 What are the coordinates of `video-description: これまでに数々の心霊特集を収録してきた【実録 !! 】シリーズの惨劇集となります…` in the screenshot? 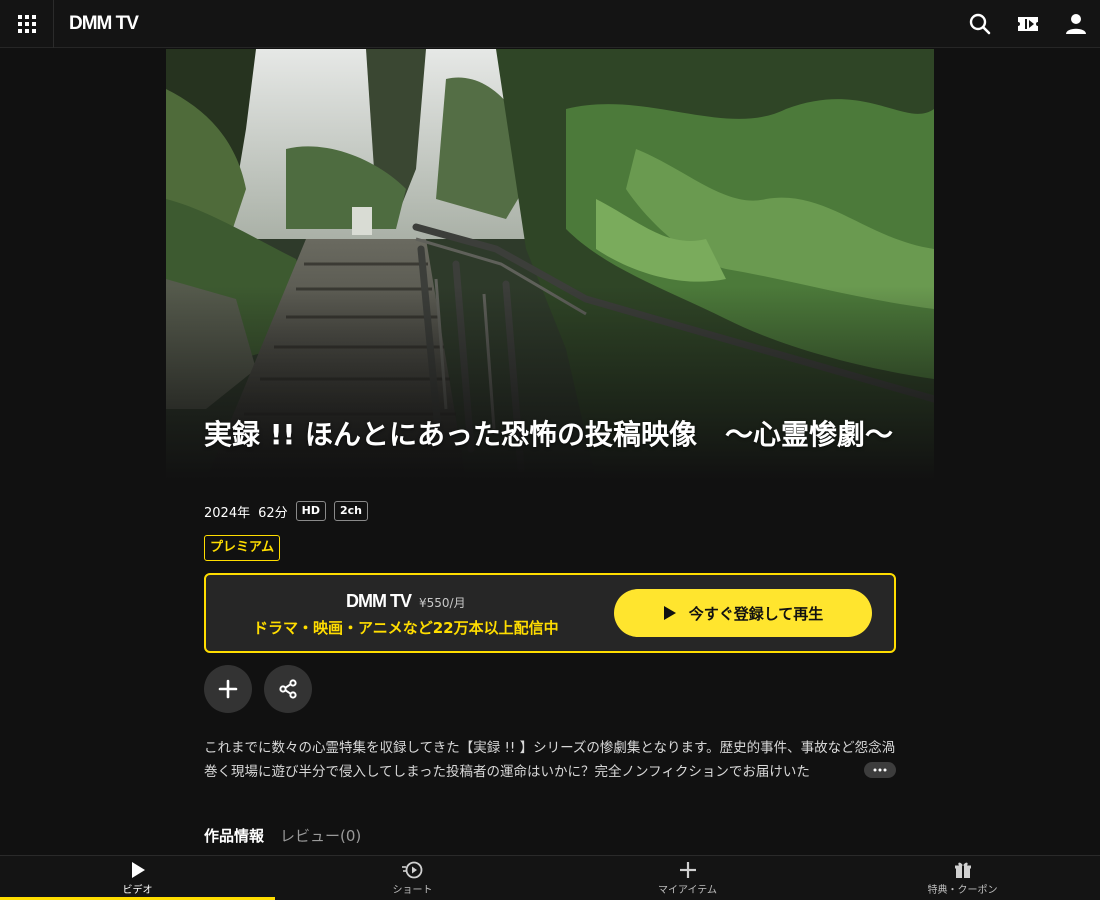 It's located at (550, 760).